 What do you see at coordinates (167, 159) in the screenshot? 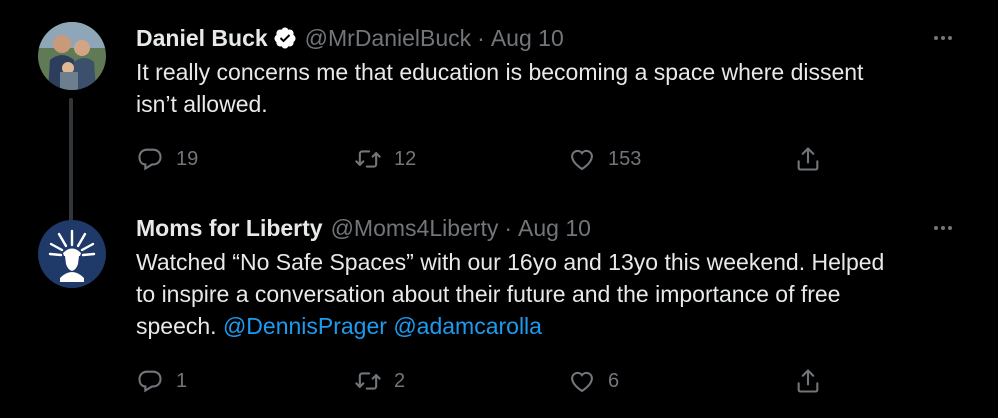
I see `reply-button: 19` at bounding box center [167, 159].